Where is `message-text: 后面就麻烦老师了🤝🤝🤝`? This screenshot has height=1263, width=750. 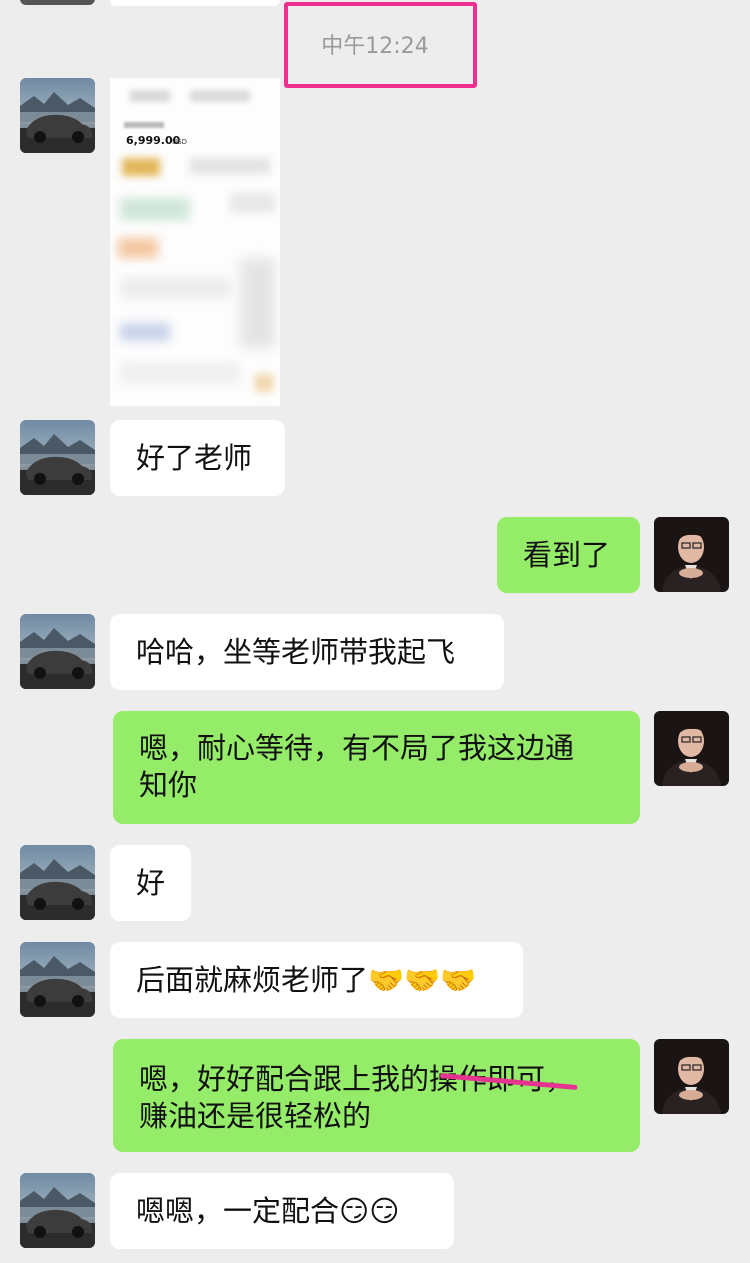 message-text: 后面就麻烦老师了🤝🤝🤝 is located at coordinates (306, 980).